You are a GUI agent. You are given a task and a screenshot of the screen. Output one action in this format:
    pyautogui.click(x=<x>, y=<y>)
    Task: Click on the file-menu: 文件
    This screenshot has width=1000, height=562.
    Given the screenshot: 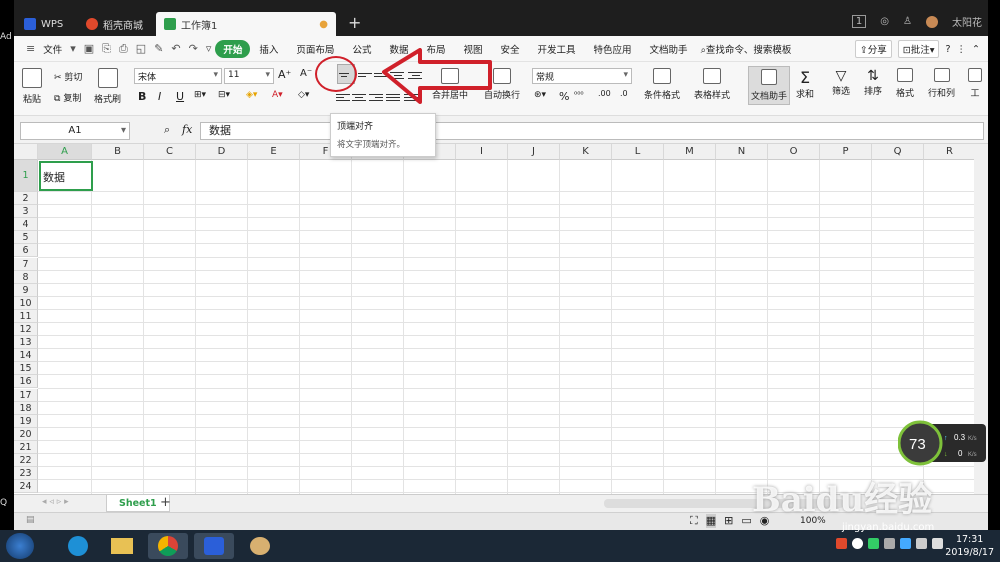 What is the action you would take?
    pyautogui.click(x=52, y=49)
    